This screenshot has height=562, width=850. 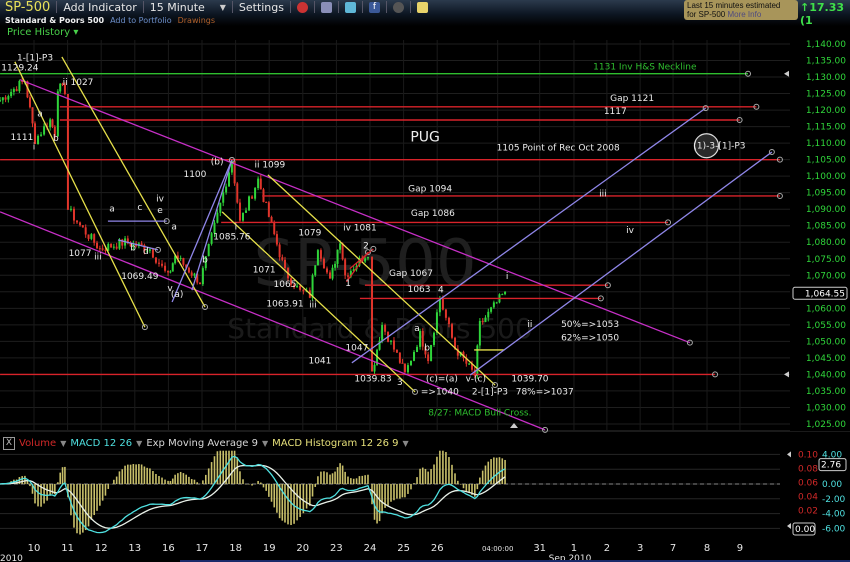 What do you see at coordinates (335, 443) in the screenshot?
I see `legend-histogram: MACD Histogram 12 26 9` at bounding box center [335, 443].